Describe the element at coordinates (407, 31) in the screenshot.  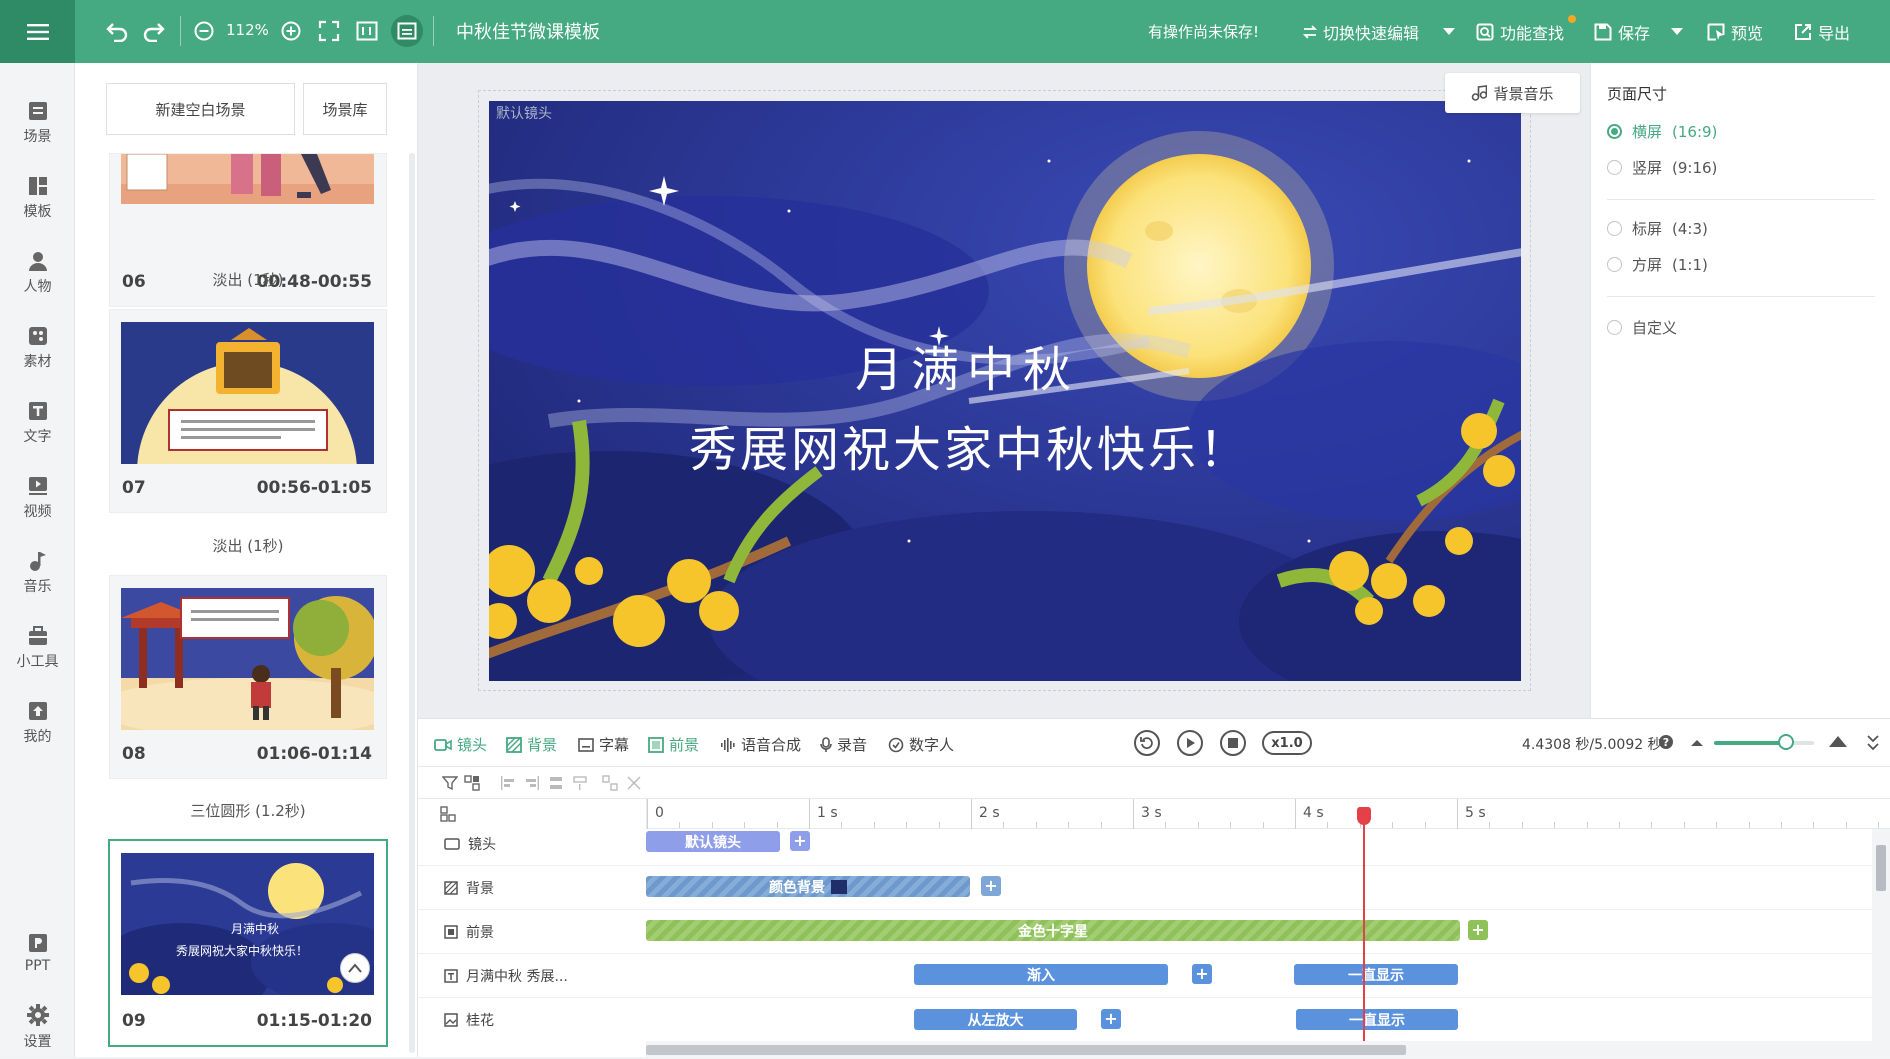
I see `subtitle-view-button` at that location.